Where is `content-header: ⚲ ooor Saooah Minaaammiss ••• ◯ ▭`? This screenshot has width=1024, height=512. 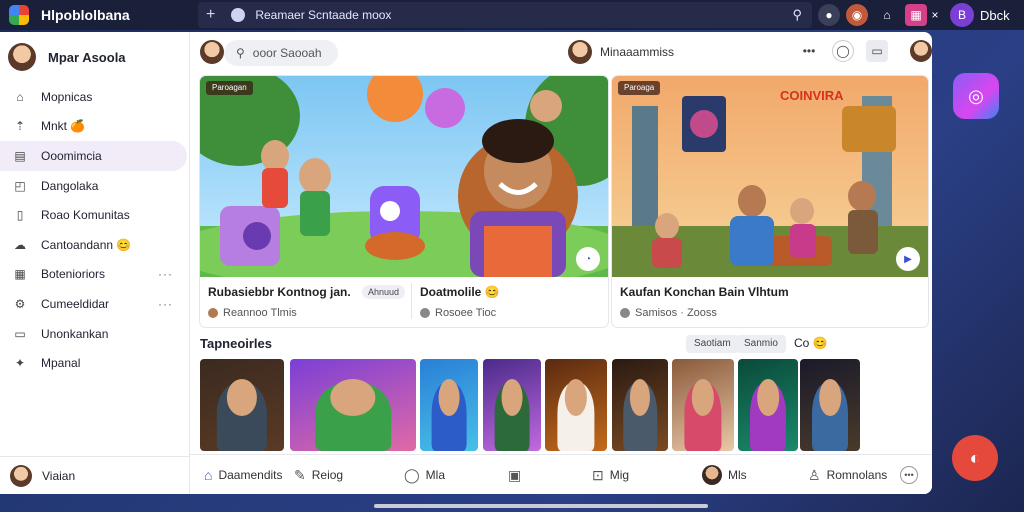 content-header: ⚲ ooor Saooah Minaaammiss ••• ◯ ▭ is located at coordinates (561, 52).